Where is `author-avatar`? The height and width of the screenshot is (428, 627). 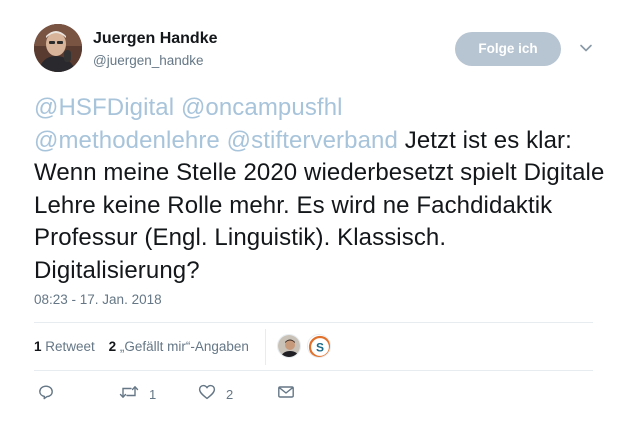 author-avatar is located at coordinates (58, 48).